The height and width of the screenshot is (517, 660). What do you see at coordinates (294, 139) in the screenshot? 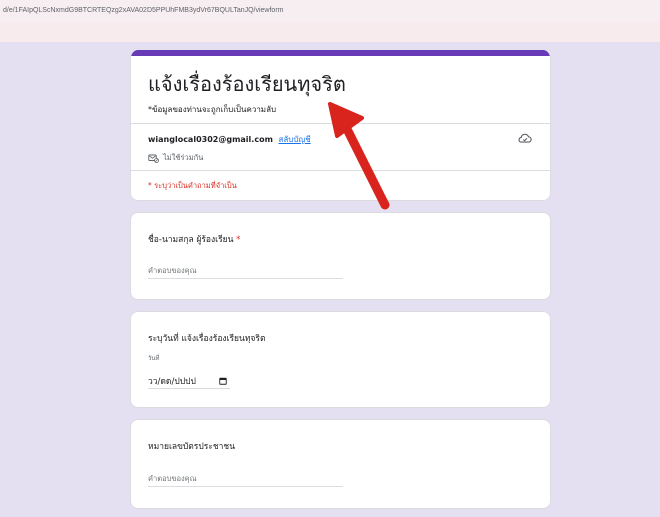
I see `switch-account-link: สลับบัญชี` at bounding box center [294, 139].